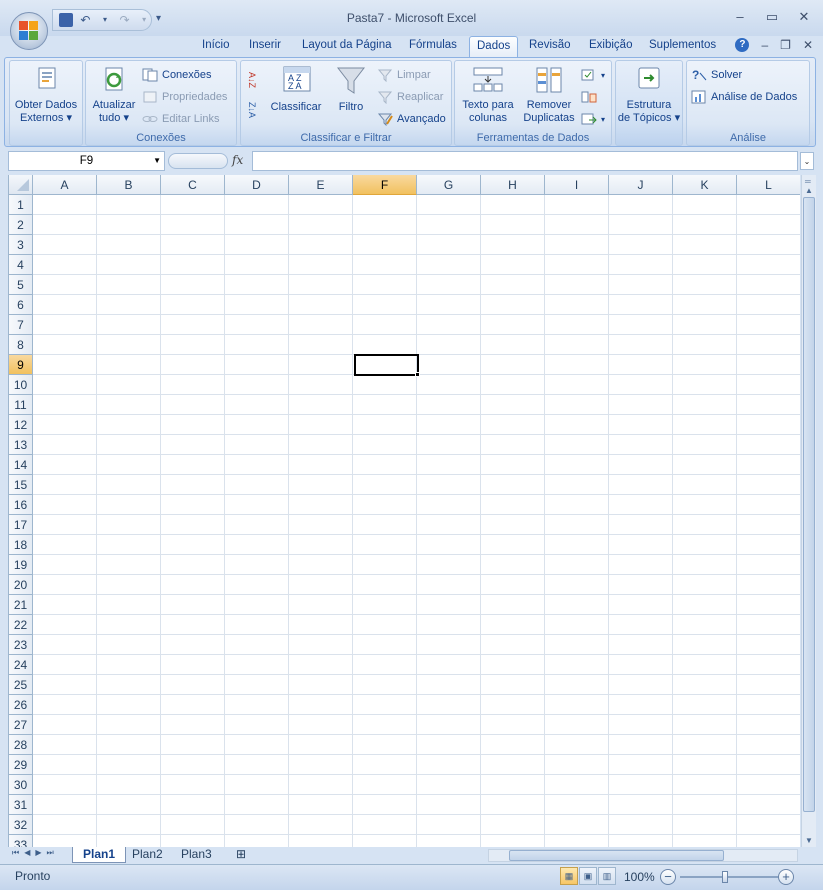  What do you see at coordinates (21, 665) in the screenshot?
I see `row-header: 24` at bounding box center [21, 665].